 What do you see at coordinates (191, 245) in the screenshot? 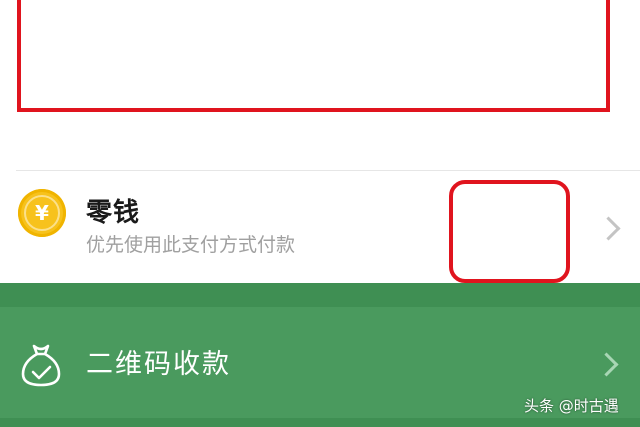
I see `wallet-subtitle: 优先使用此支付方式付款` at bounding box center [191, 245].